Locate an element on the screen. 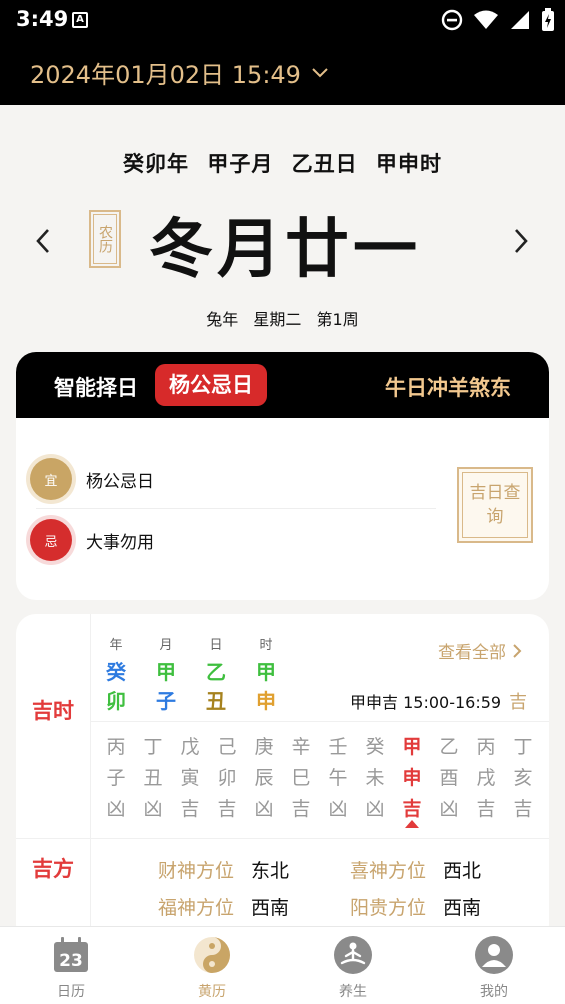  ganzhi-month: 甲子月 is located at coordinates (240, 164).